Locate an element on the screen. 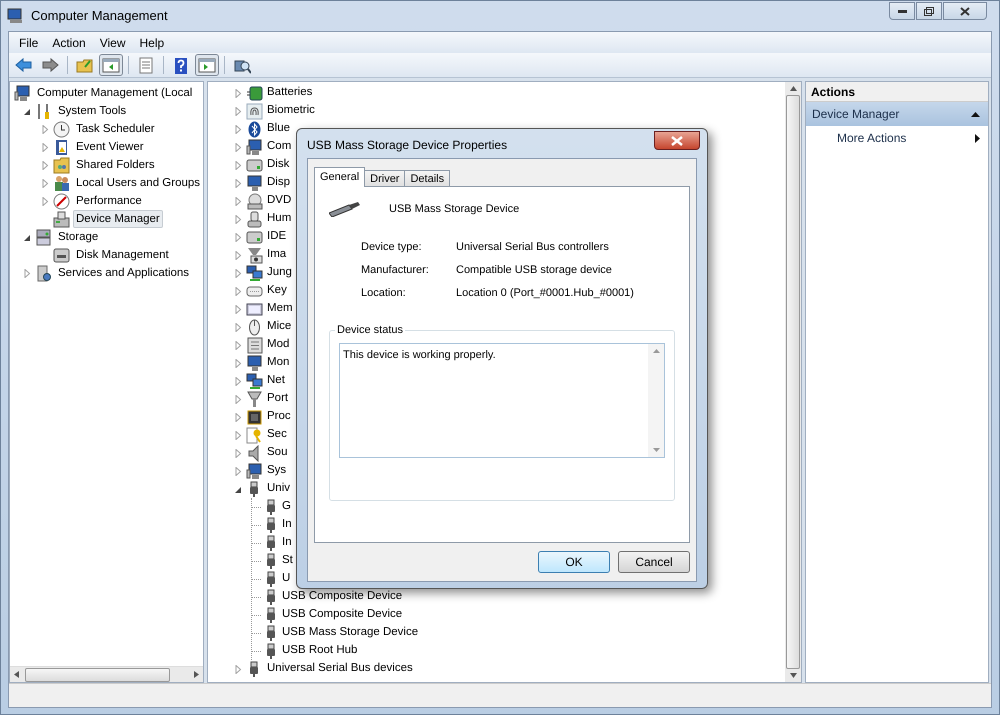 Image resolution: width=1000 pixels, height=715 pixels. ok-button: OK is located at coordinates (574, 562).